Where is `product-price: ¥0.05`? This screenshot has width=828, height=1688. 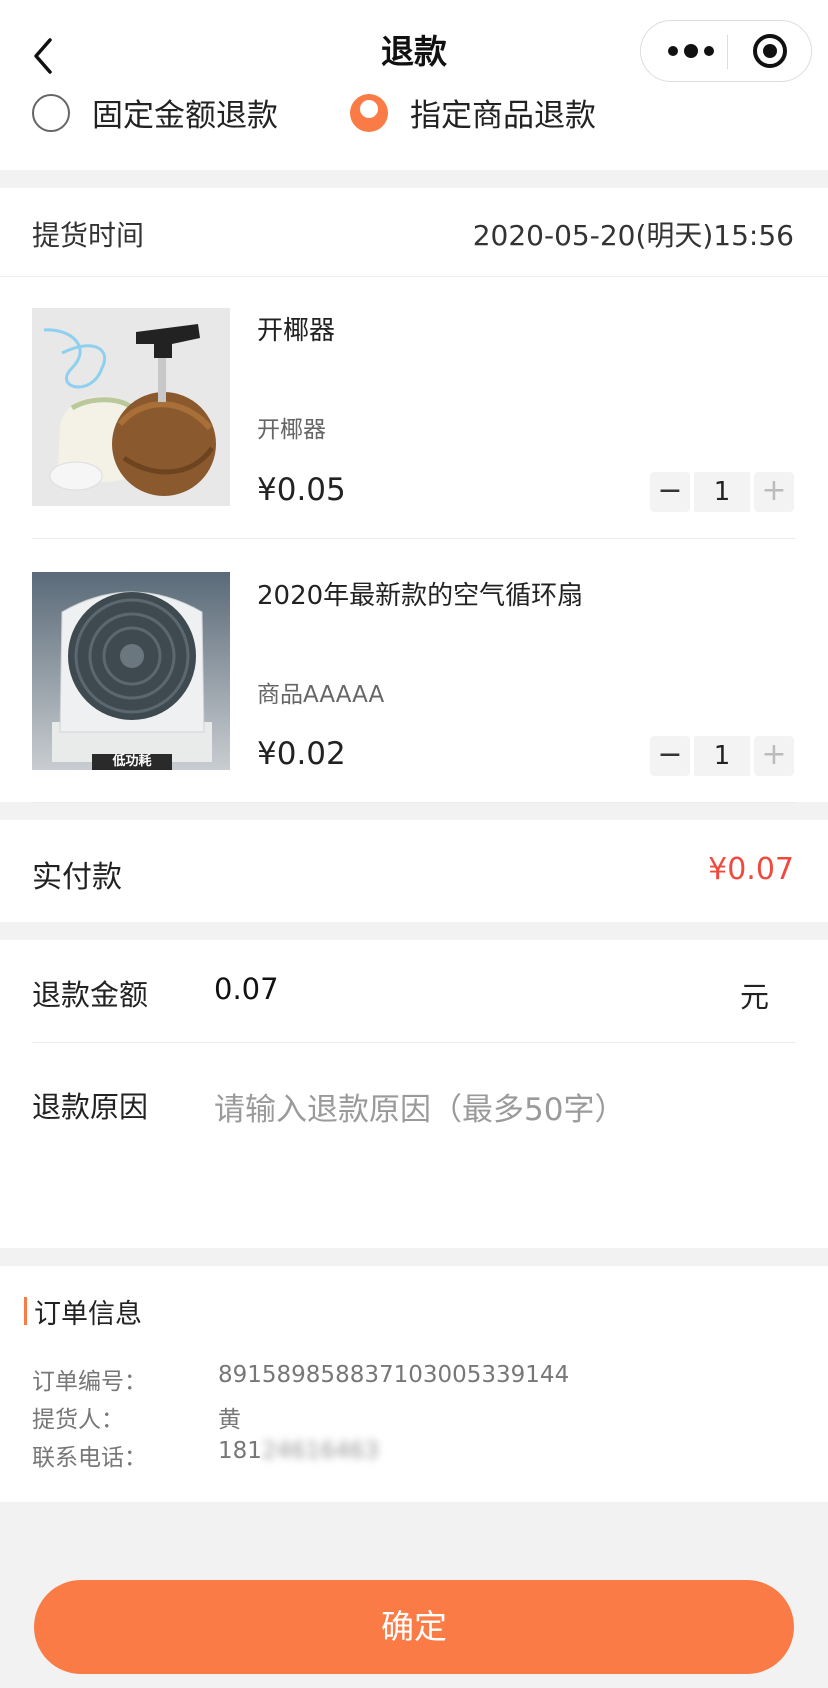
product-price: ¥0.05 is located at coordinates (301, 490).